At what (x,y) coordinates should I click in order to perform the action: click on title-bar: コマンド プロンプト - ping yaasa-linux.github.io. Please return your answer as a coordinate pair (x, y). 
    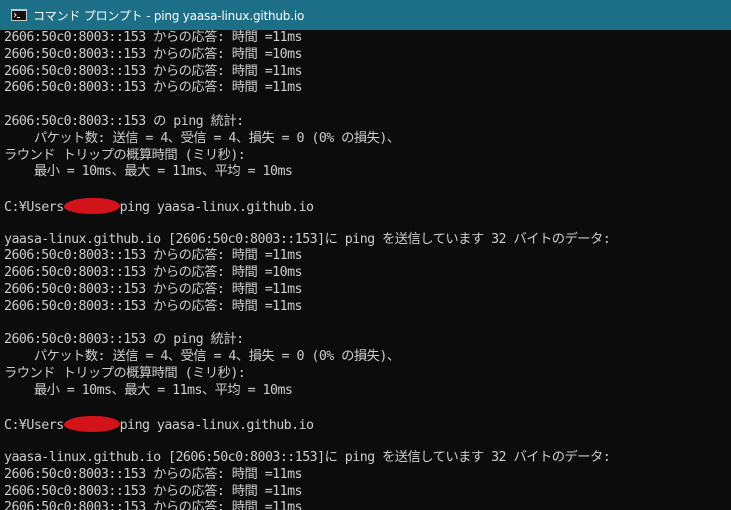
    Looking at the image, I should click on (365, 15).